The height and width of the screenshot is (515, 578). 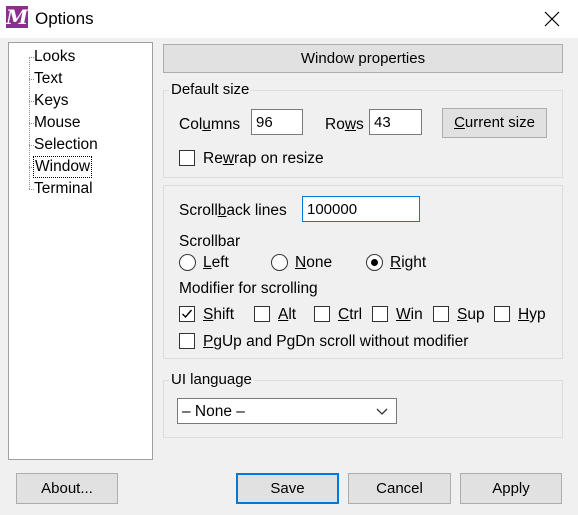 What do you see at coordinates (263, 159) in the screenshot?
I see `rewrap-label: Rewrap on resize` at bounding box center [263, 159].